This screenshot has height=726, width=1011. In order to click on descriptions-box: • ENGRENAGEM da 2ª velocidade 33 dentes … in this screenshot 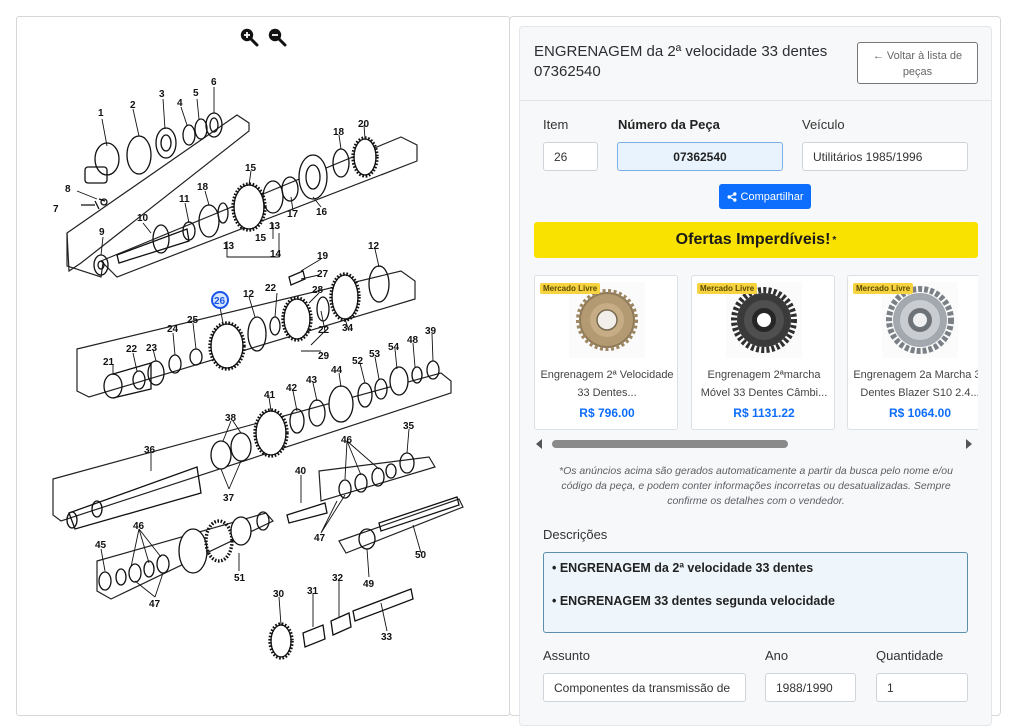, I will do `click(755, 592)`.